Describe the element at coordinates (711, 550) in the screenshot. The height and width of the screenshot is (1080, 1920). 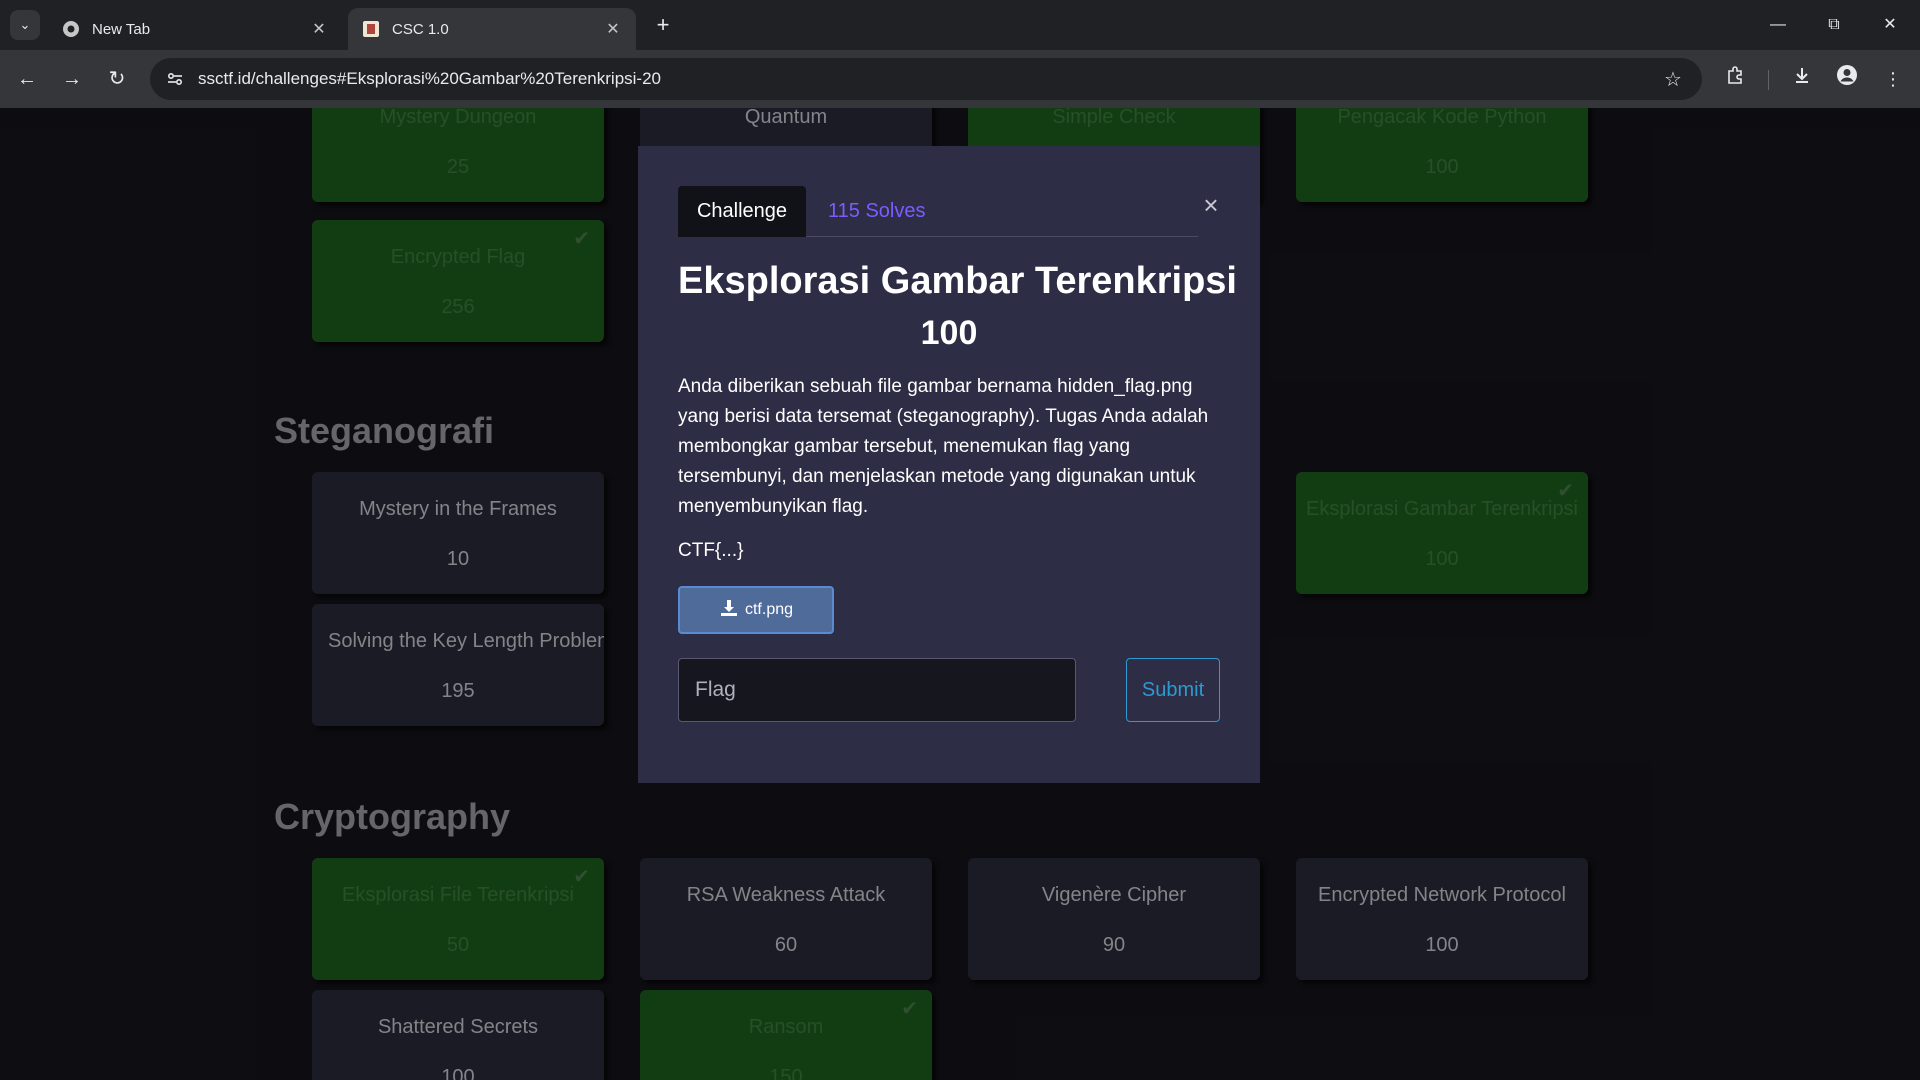
I see `flag-format: CTF{...}` at that location.